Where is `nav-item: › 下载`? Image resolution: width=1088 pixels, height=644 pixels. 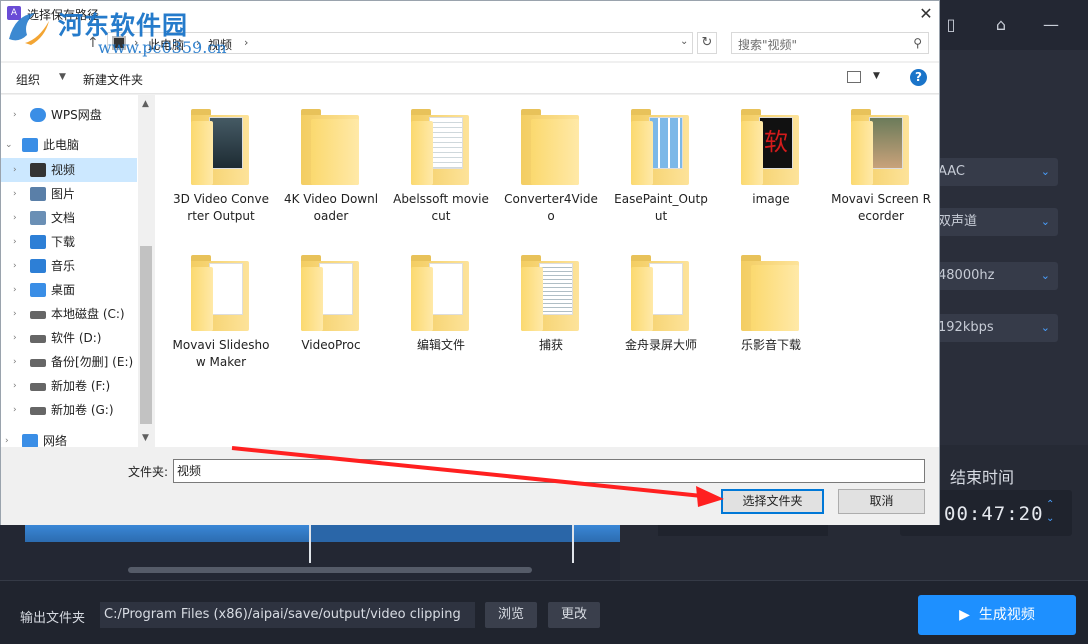
nav-item: › 下载 is located at coordinates (69, 242).